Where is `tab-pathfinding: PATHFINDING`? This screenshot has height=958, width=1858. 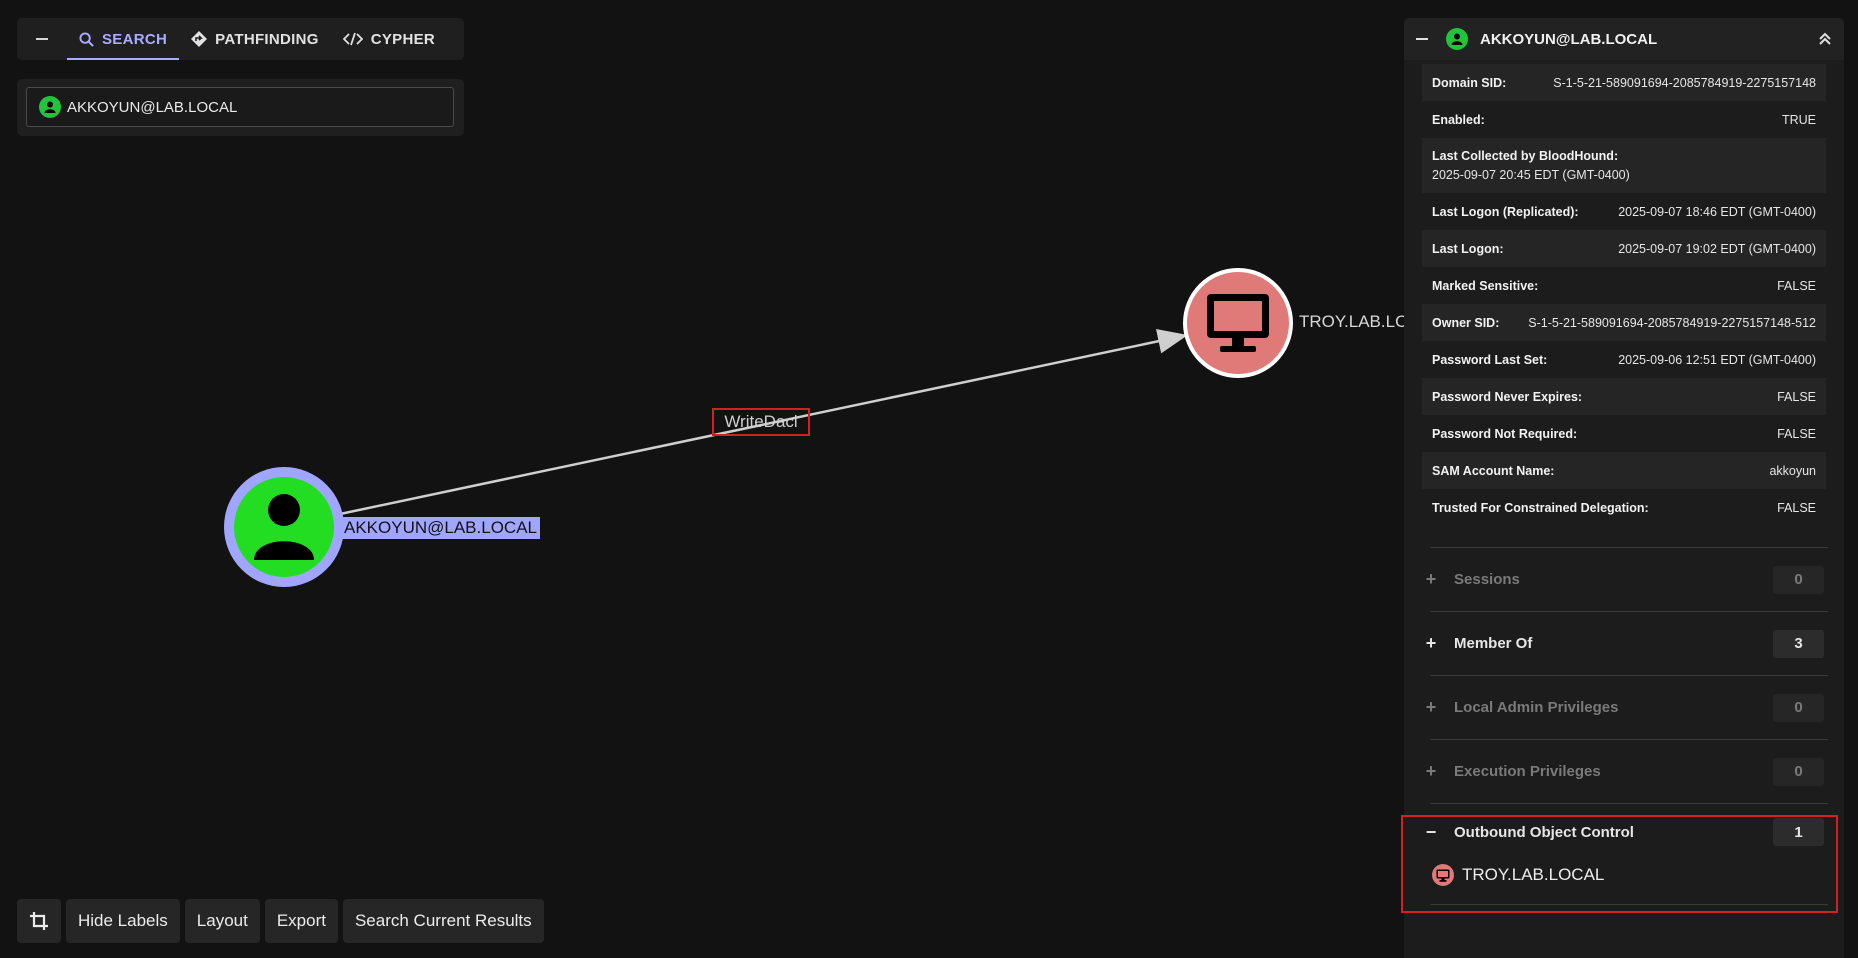 tab-pathfinding: PATHFINDING is located at coordinates (255, 39).